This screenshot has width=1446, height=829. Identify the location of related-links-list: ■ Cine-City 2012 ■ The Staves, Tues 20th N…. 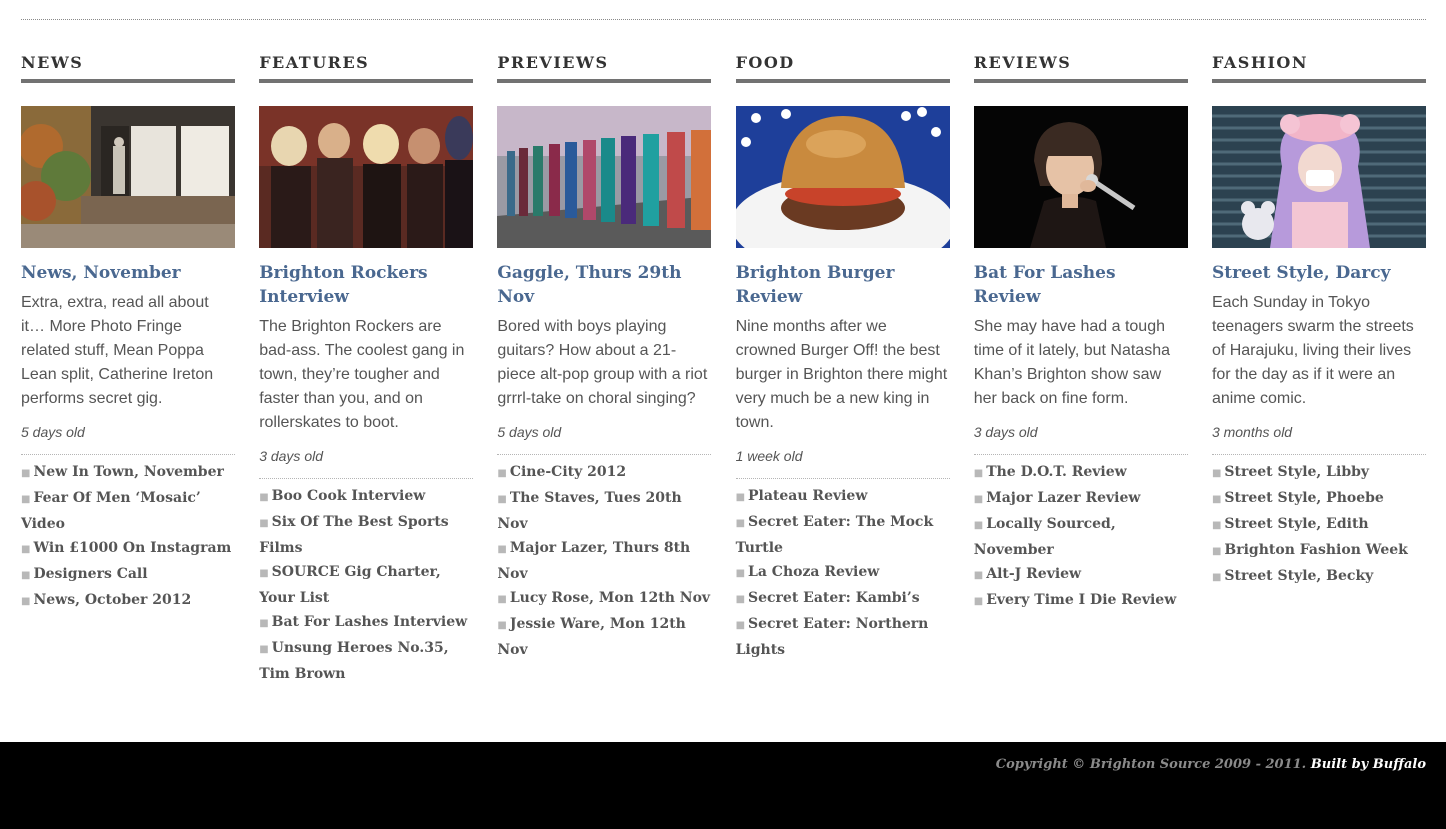
(604, 561).